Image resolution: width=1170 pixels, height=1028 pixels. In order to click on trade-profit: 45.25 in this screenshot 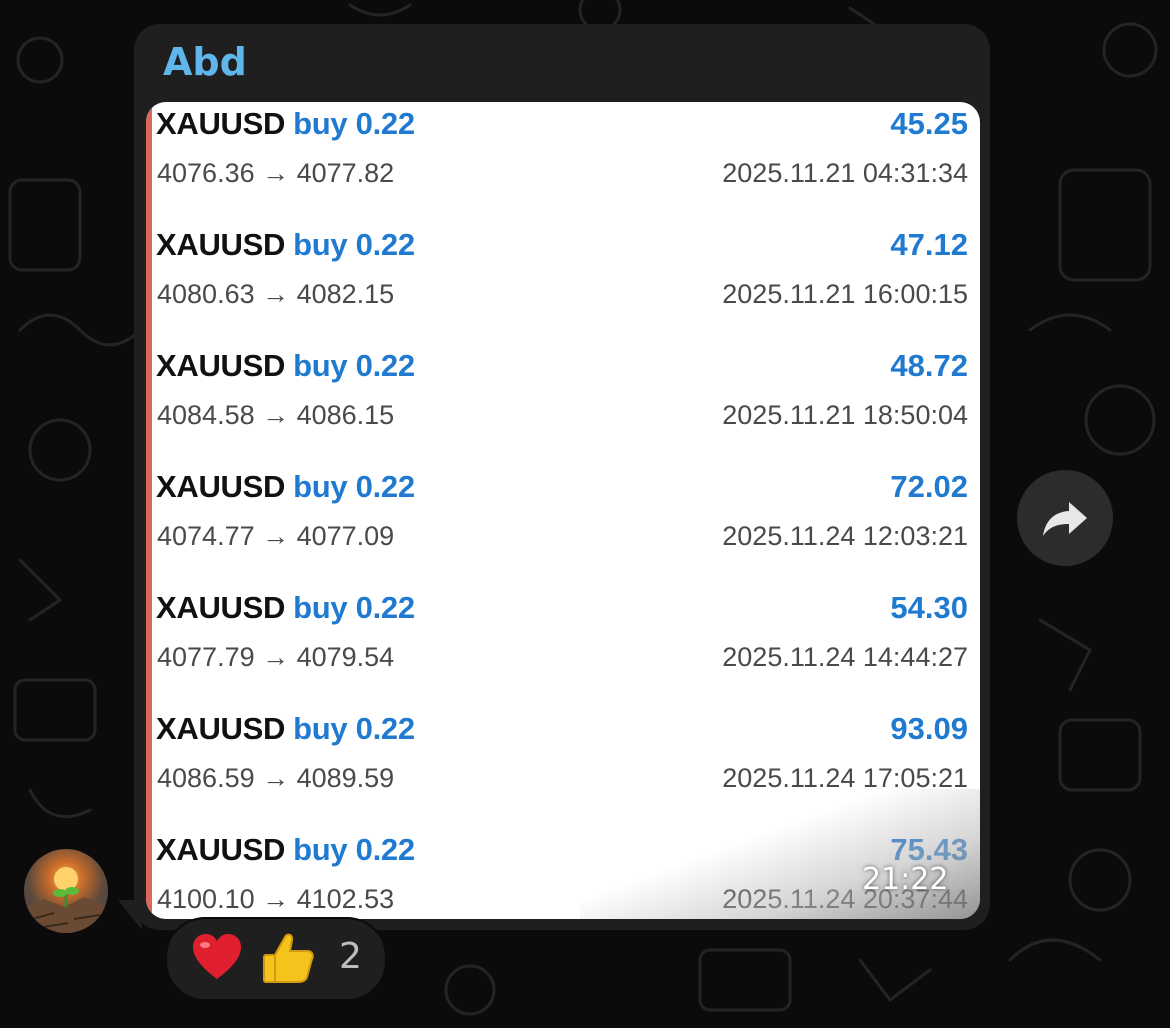, I will do `click(929, 123)`.